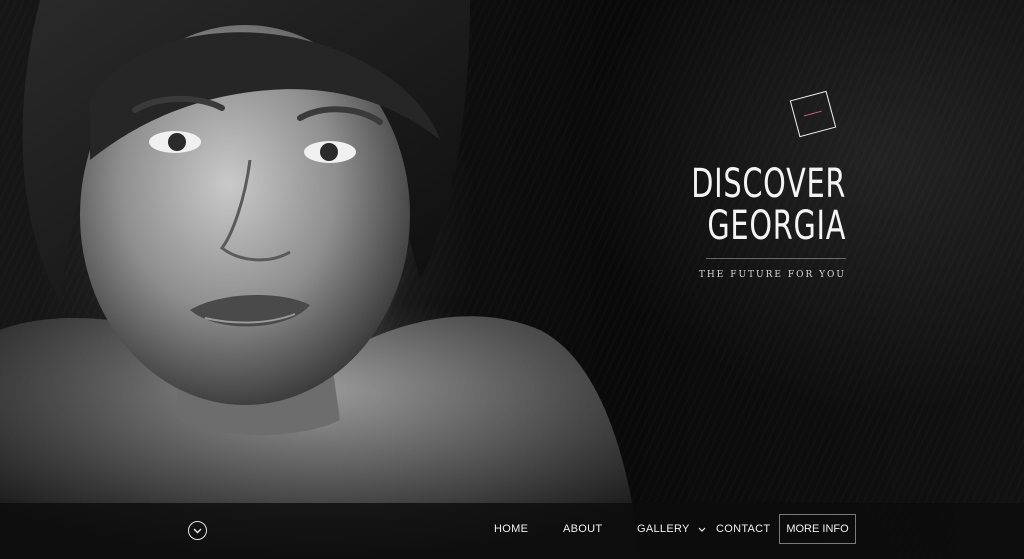  I want to click on bottom-navbar: HOME ABOUT GALLERY CONTACT MORE INFO, so click(512, 531).